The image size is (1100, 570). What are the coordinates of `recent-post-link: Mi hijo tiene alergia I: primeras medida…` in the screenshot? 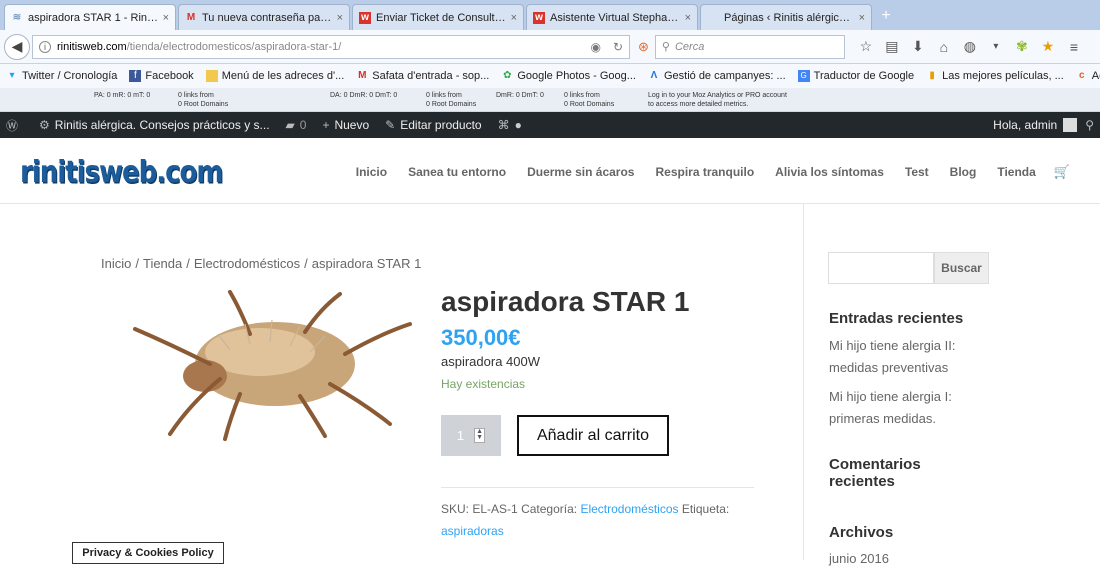 It's located at (914, 408).